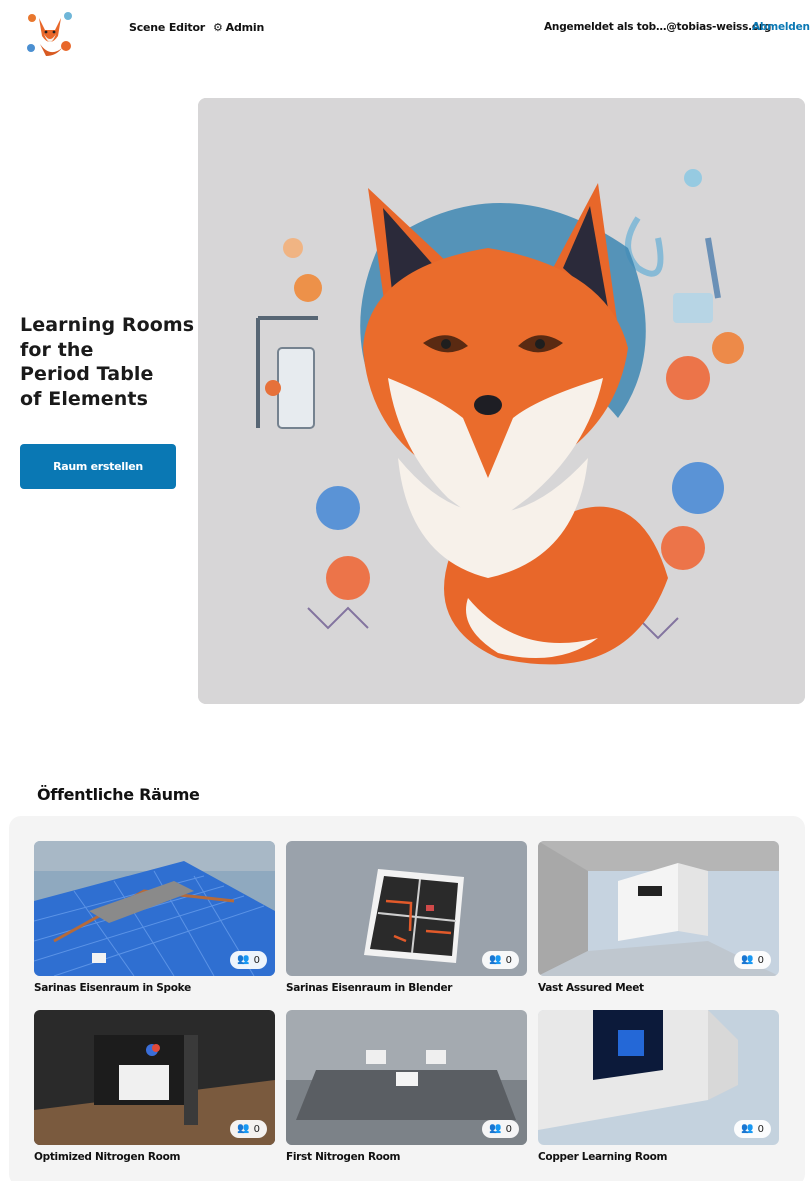 The height and width of the screenshot is (1181, 811). What do you see at coordinates (112, 988) in the screenshot?
I see `room-name: Sarinas Eisenraum in Spoke` at bounding box center [112, 988].